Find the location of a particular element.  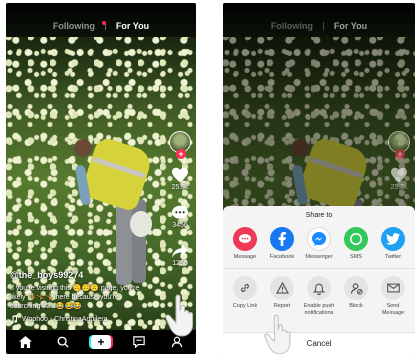

share-target-facebook: Facebook is located at coordinates (282, 243).